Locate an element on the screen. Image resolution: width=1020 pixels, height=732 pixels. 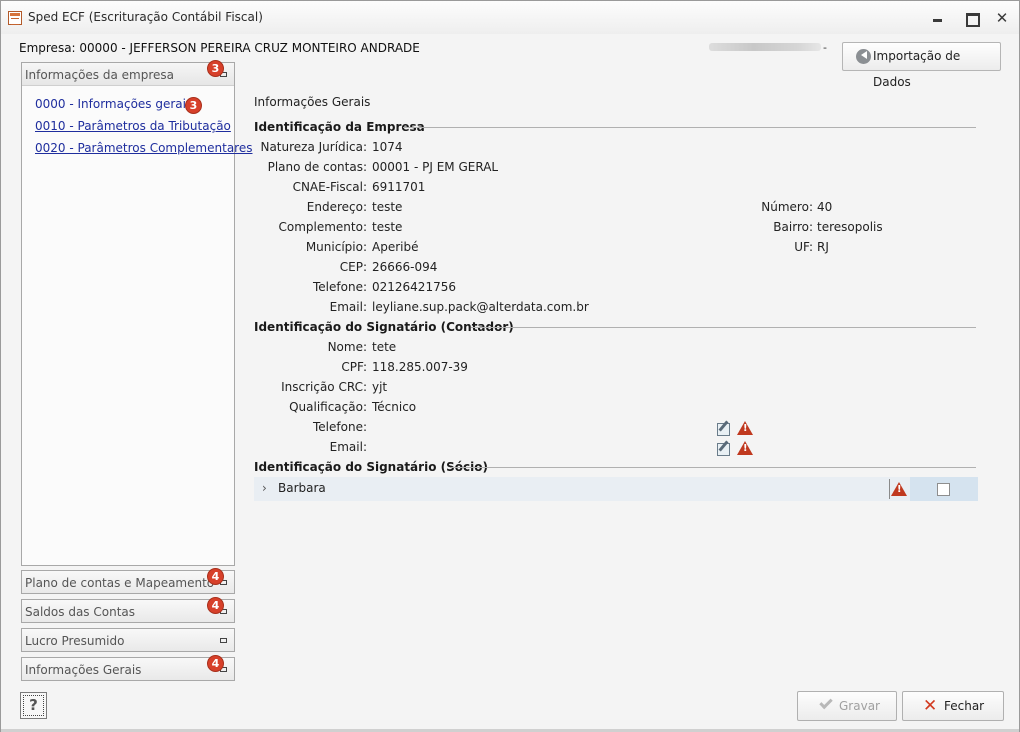
import-data-label: Importação de Dados is located at coordinates (917, 69).